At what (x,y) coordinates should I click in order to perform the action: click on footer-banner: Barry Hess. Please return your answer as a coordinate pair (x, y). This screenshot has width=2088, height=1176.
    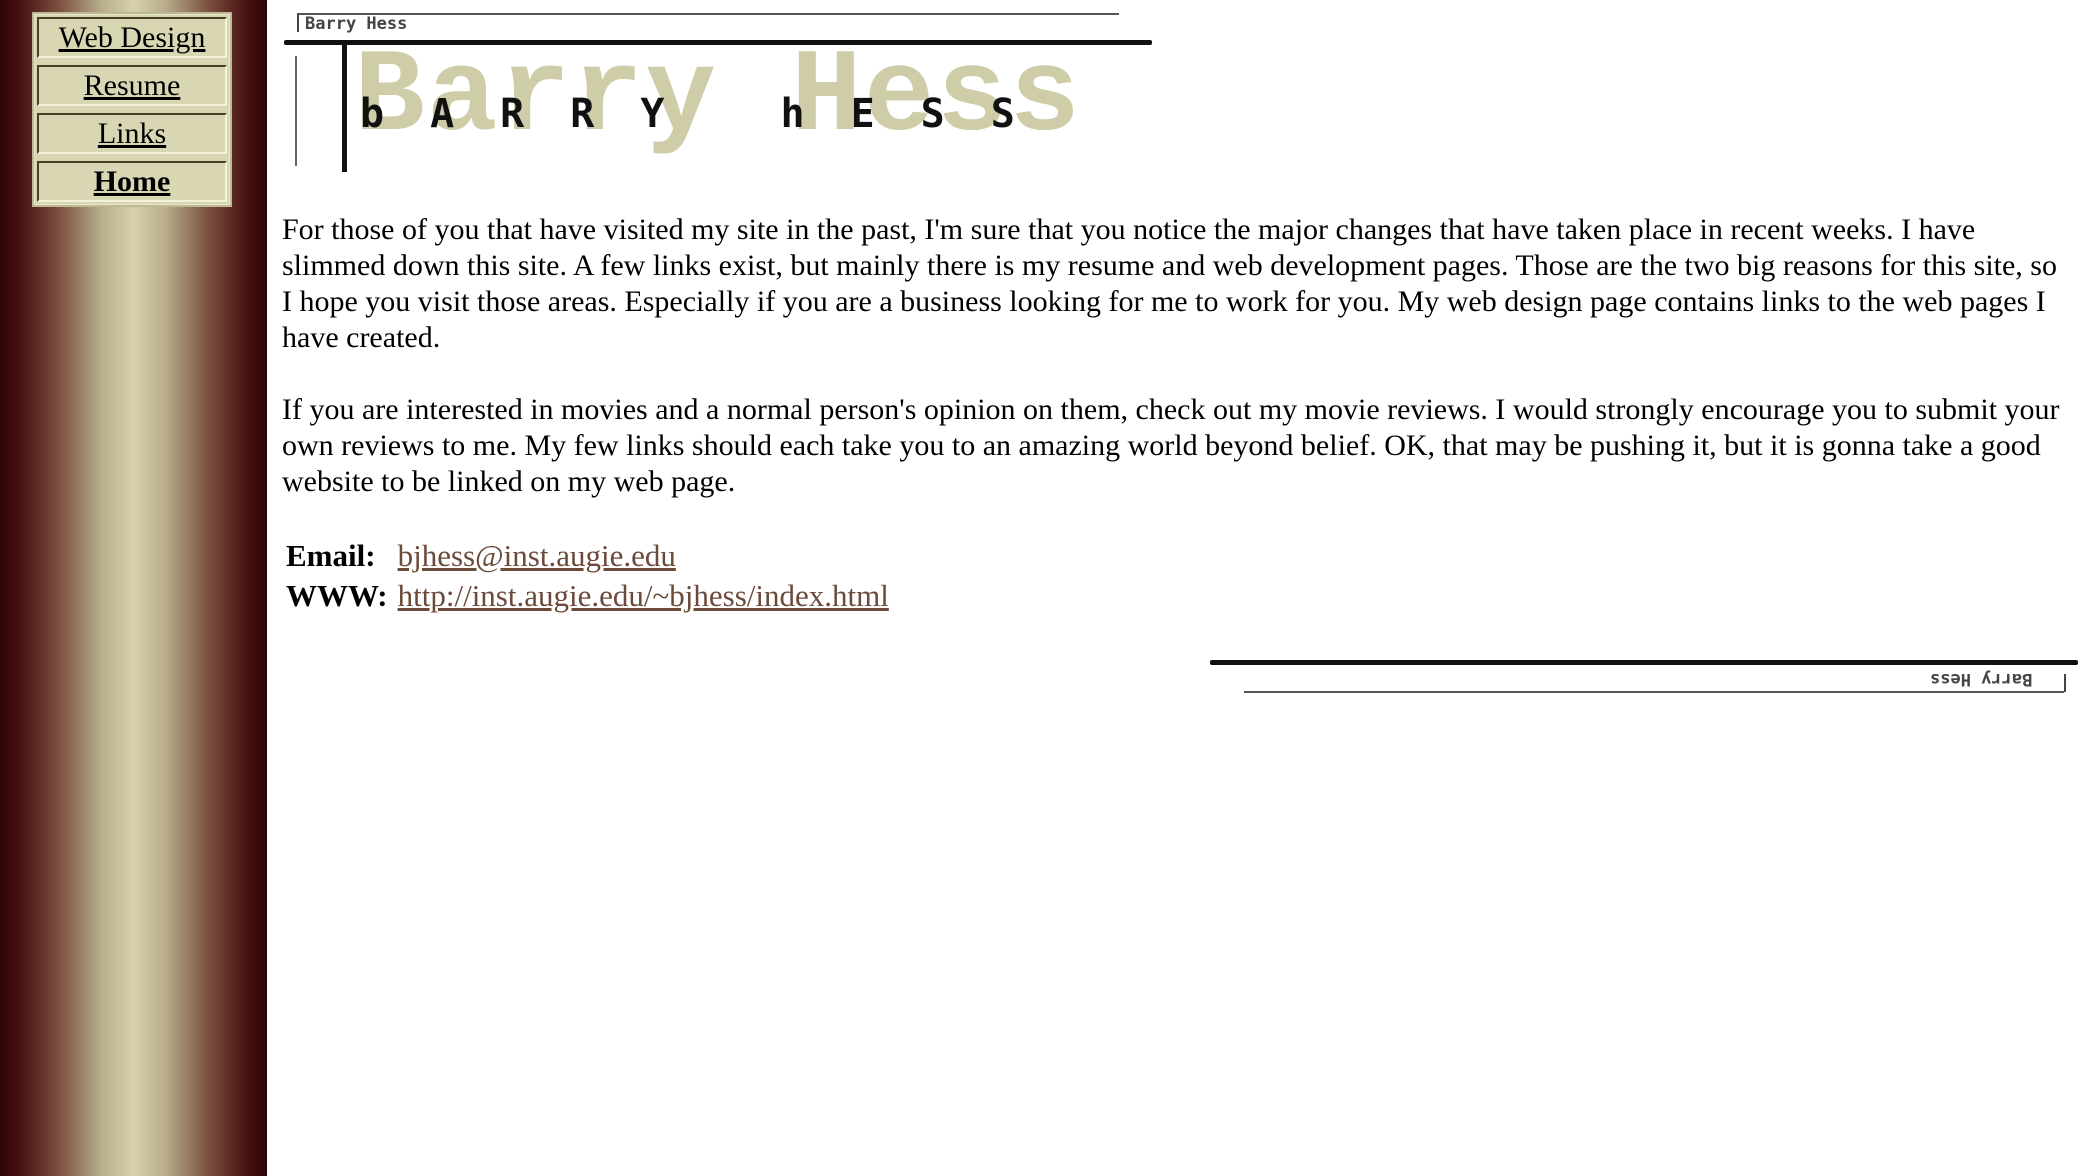
    Looking at the image, I should click on (1644, 676).